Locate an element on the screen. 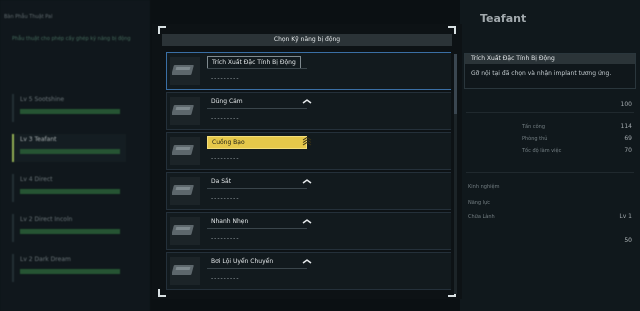 This screenshot has height=311, width=640. triple-chevron-up-icon is located at coordinates (307, 141).